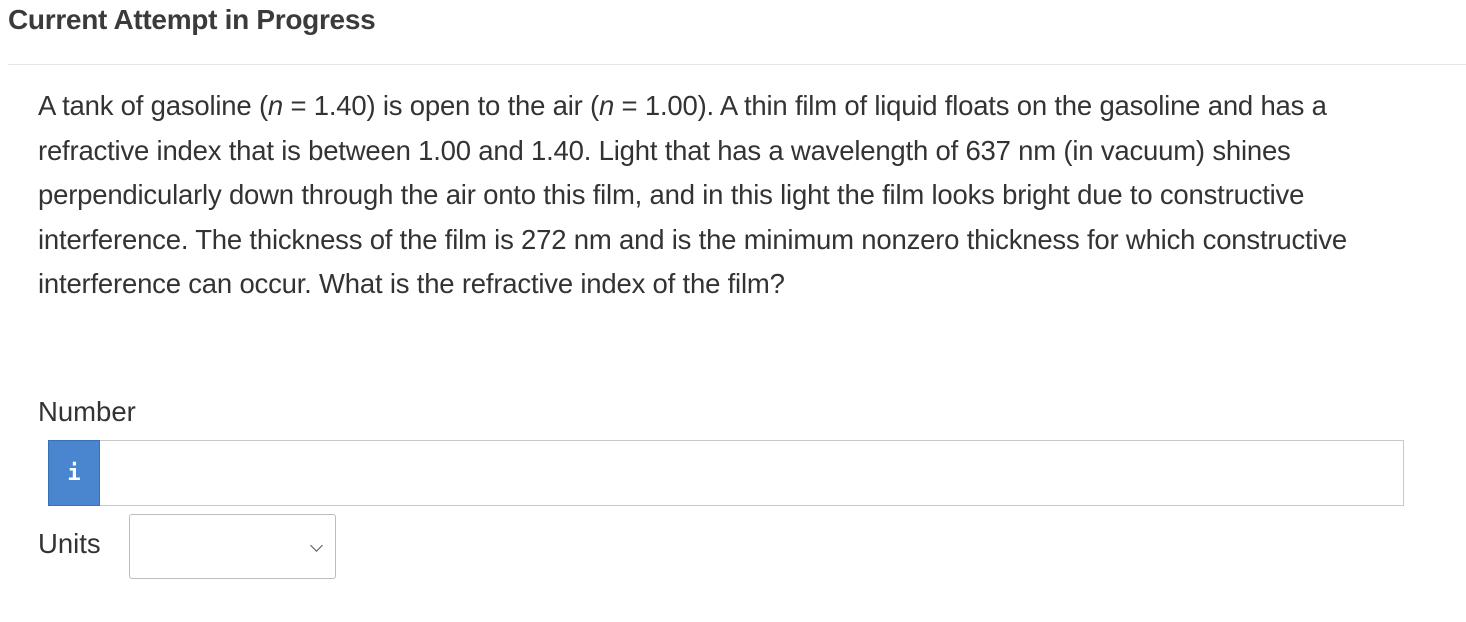  I want to click on question-text-part: = 1.40) is open to the air (, so click(441, 105).